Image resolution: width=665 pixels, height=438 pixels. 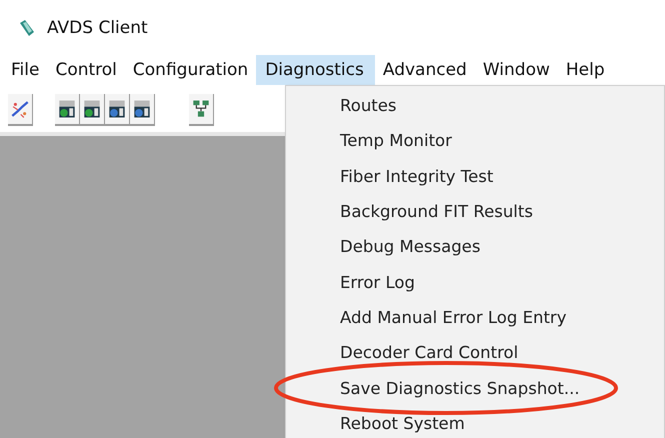 What do you see at coordinates (27, 28) in the screenshot?
I see `app-logo-icon` at bounding box center [27, 28].